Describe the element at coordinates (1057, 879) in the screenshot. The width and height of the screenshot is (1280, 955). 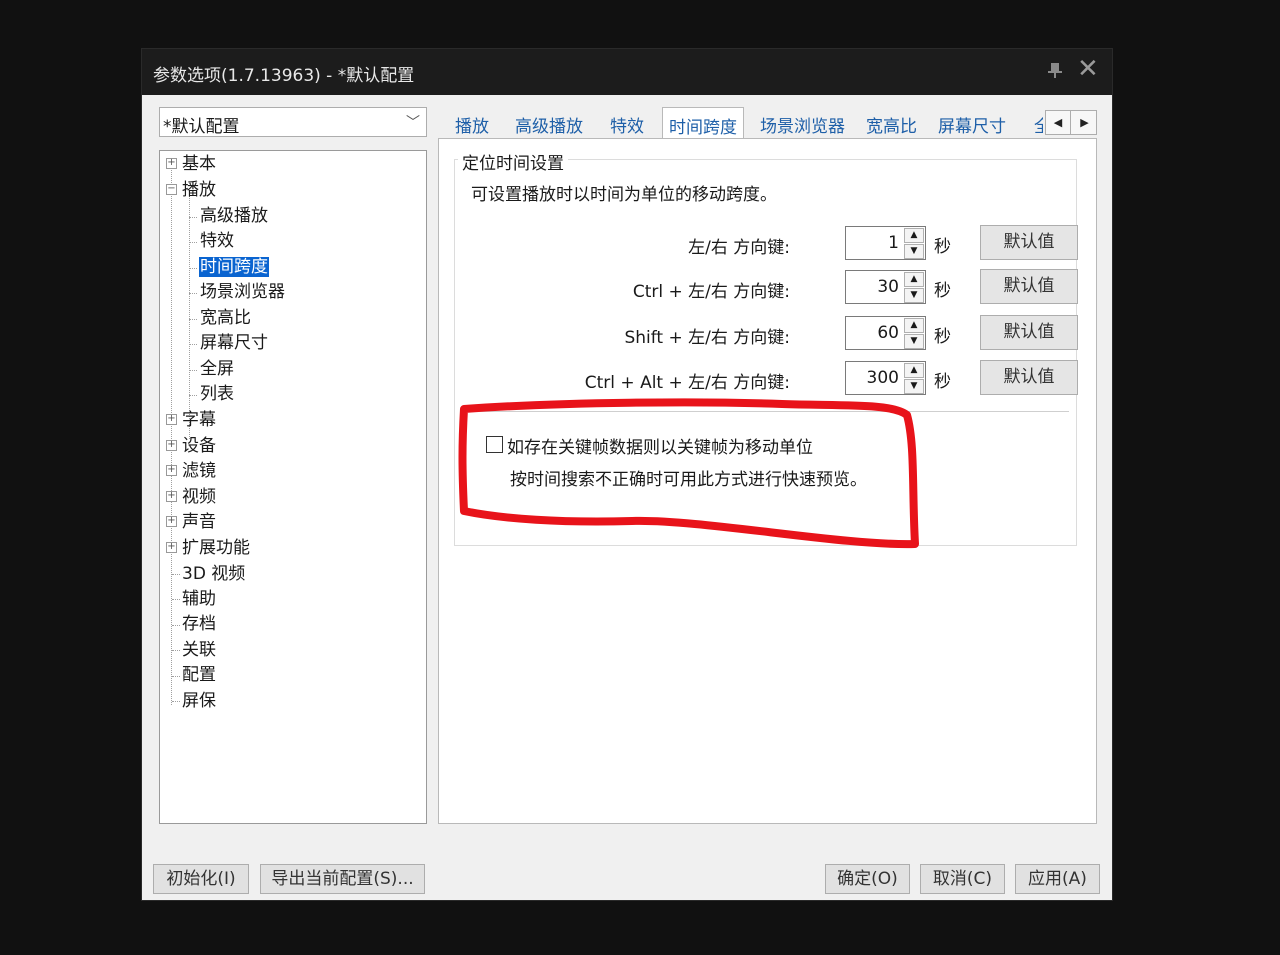
I see `apply-button: 应用(A)` at that location.